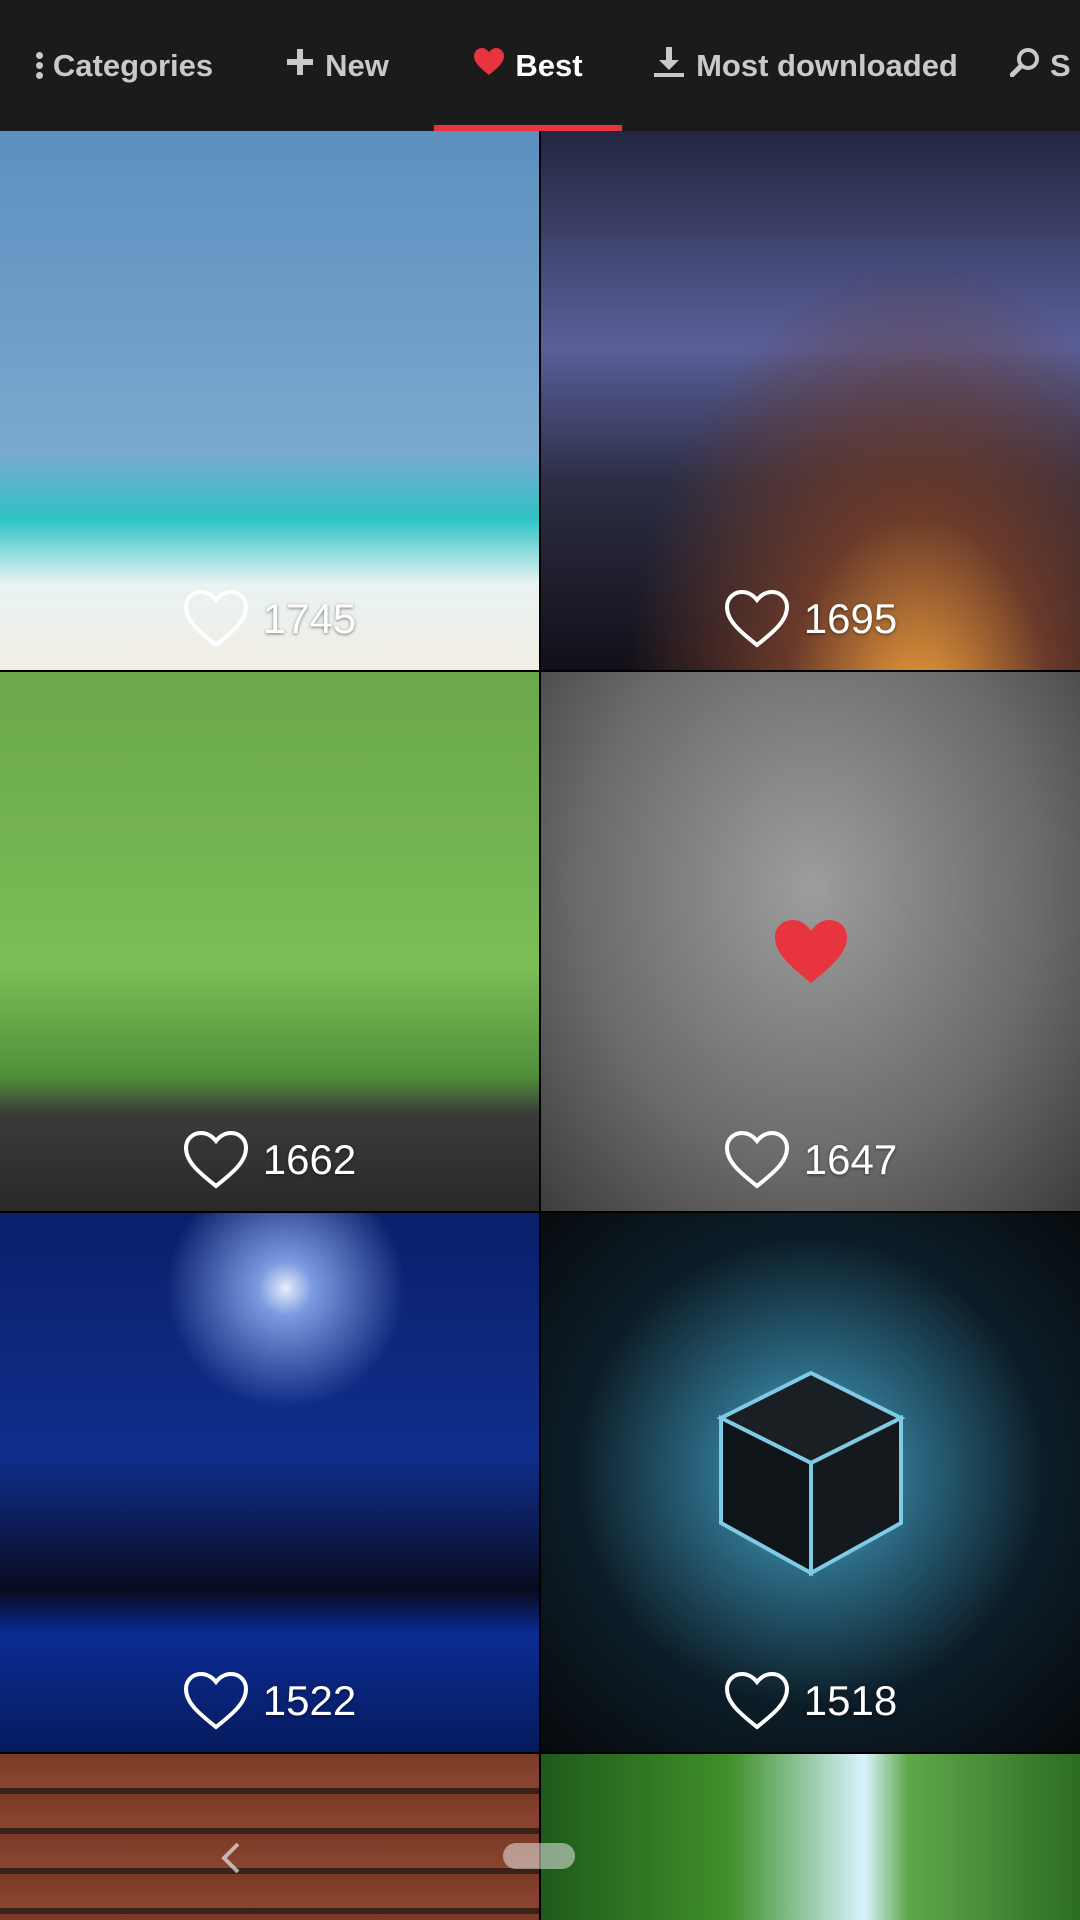  What do you see at coordinates (850, 1159) in the screenshot?
I see `like-count: 1647` at bounding box center [850, 1159].